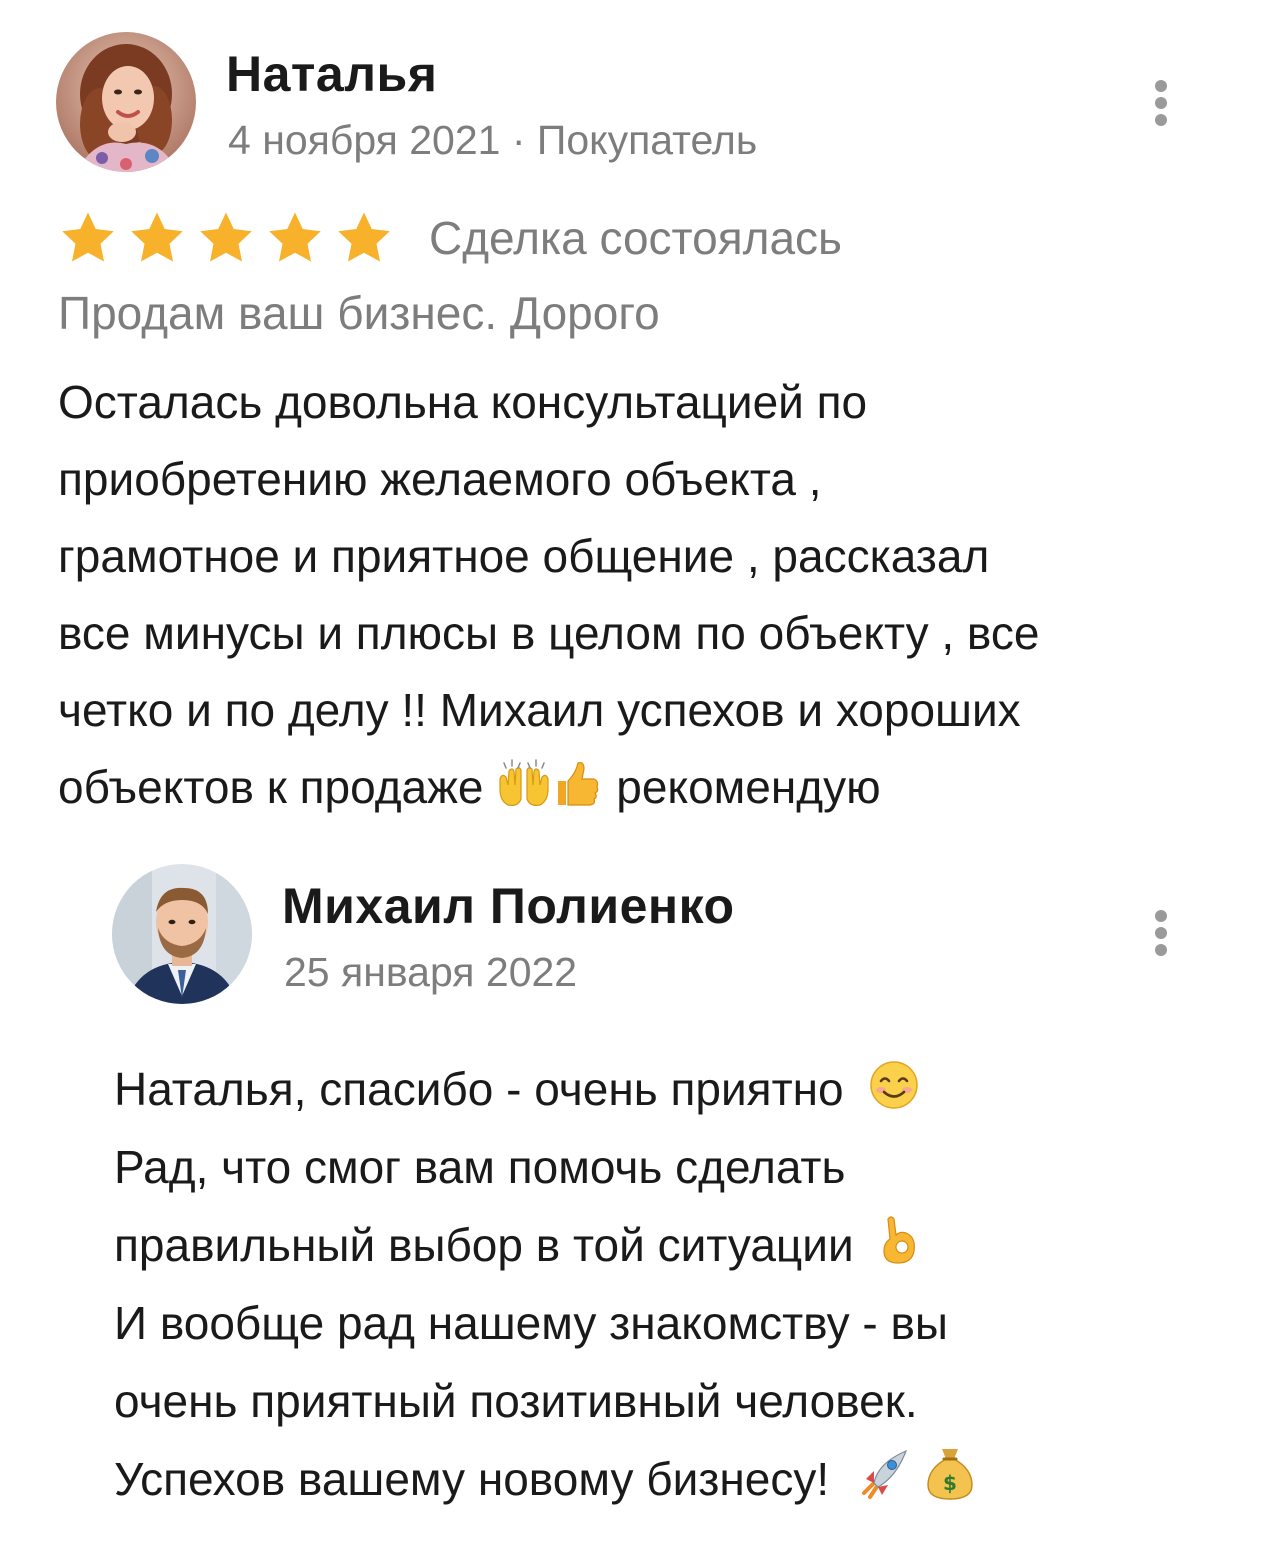  Describe the element at coordinates (578, 784) in the screenshot. I see `thumbs-up-emoji-icon` at that location.